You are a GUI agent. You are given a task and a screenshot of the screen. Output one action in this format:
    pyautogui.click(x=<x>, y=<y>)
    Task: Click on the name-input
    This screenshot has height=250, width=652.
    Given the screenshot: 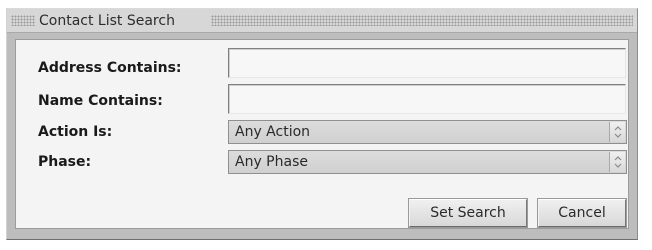 What is the action you would take?
    pyautogui.click(x=427, y=99)
    